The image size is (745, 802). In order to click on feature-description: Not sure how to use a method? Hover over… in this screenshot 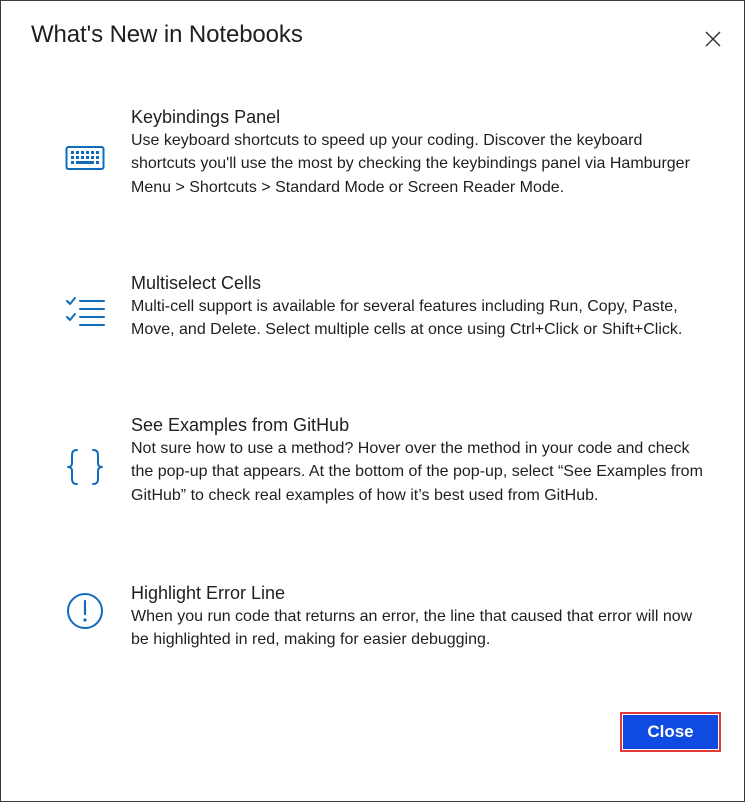, I will do `click(417, 472)`.